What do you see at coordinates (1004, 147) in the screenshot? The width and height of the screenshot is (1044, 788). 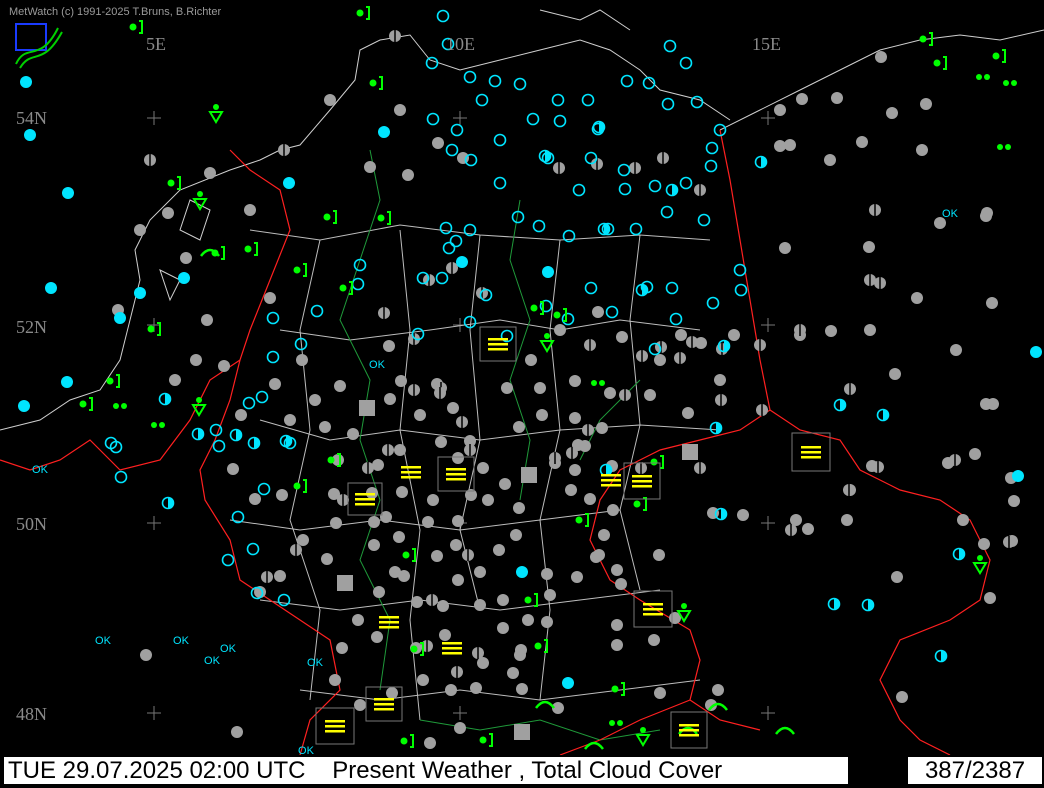 I see `station-drizzle` at bounding box center [1004, 147].